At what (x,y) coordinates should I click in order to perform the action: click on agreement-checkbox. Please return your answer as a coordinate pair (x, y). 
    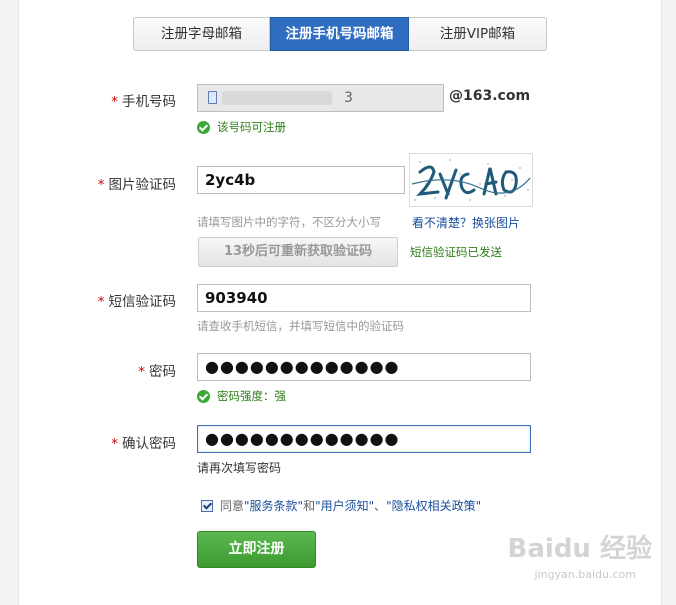
    Looking at the image, I should click on (207, 505).